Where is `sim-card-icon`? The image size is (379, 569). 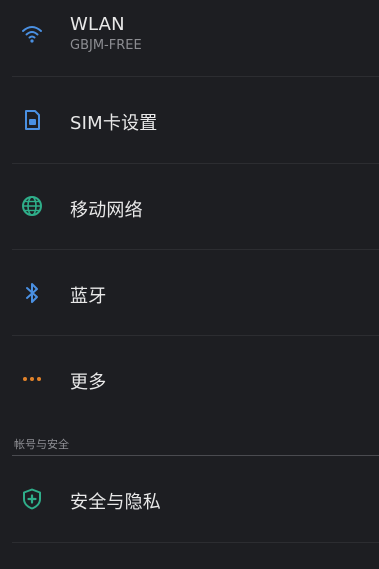 sim-card-icon is located at coordinates (32, 120).